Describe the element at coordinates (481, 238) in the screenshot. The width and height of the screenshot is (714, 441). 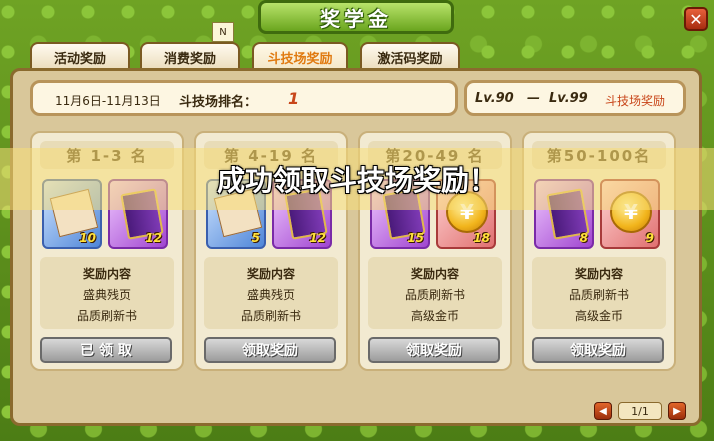
I see `item-quantity: 18` at that location.